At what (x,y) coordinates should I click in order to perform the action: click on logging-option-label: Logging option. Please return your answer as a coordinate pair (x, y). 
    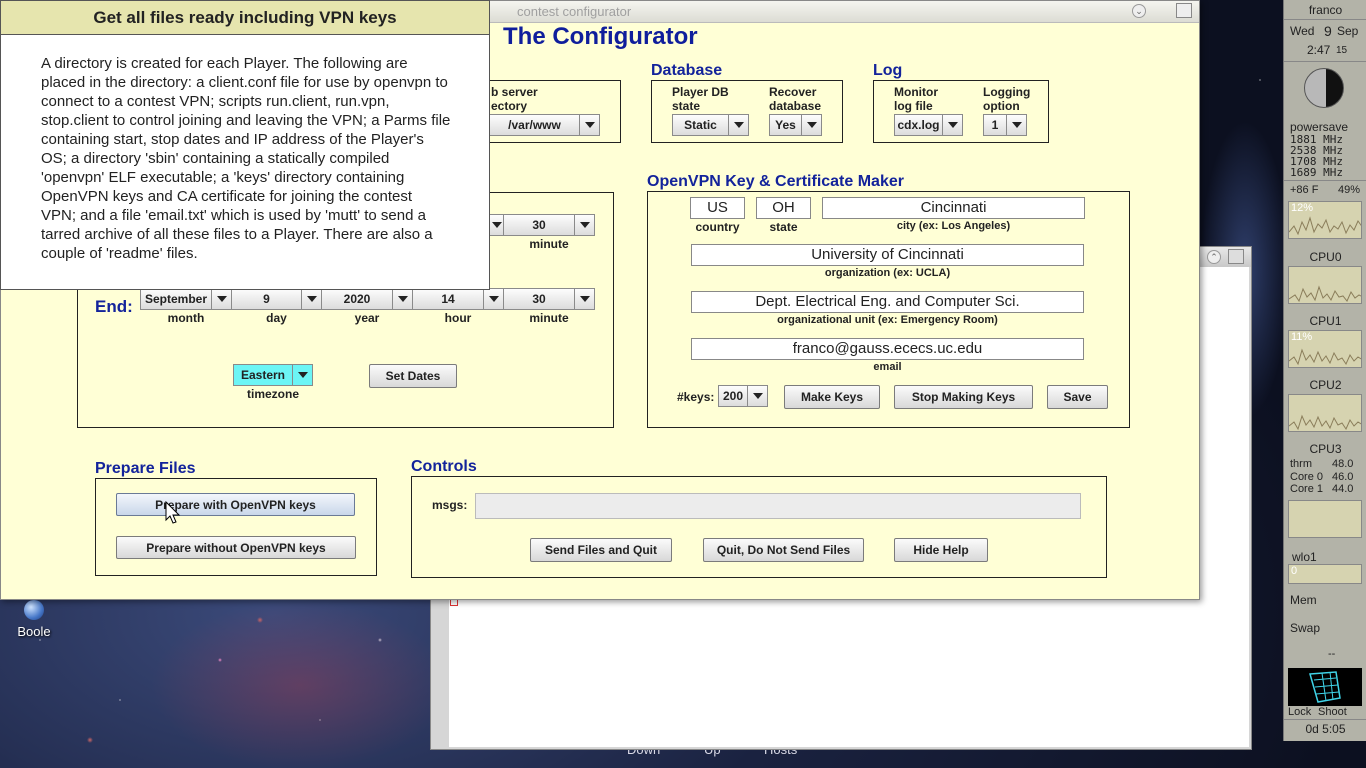
    Looking at the image, I should click on (1006, 99).